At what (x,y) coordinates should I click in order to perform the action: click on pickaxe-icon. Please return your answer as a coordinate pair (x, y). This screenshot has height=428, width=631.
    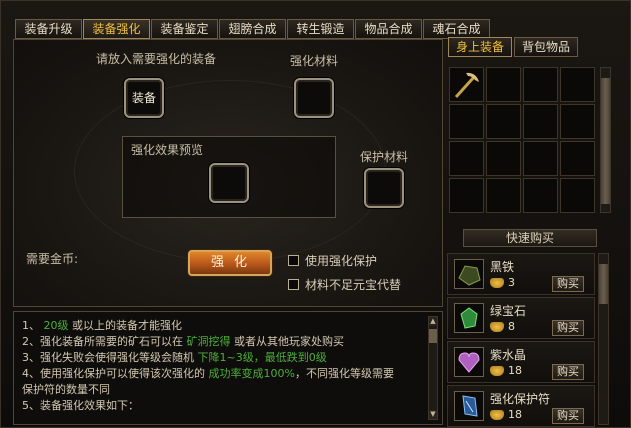
    Looking at the image, I should click on (466, 85).